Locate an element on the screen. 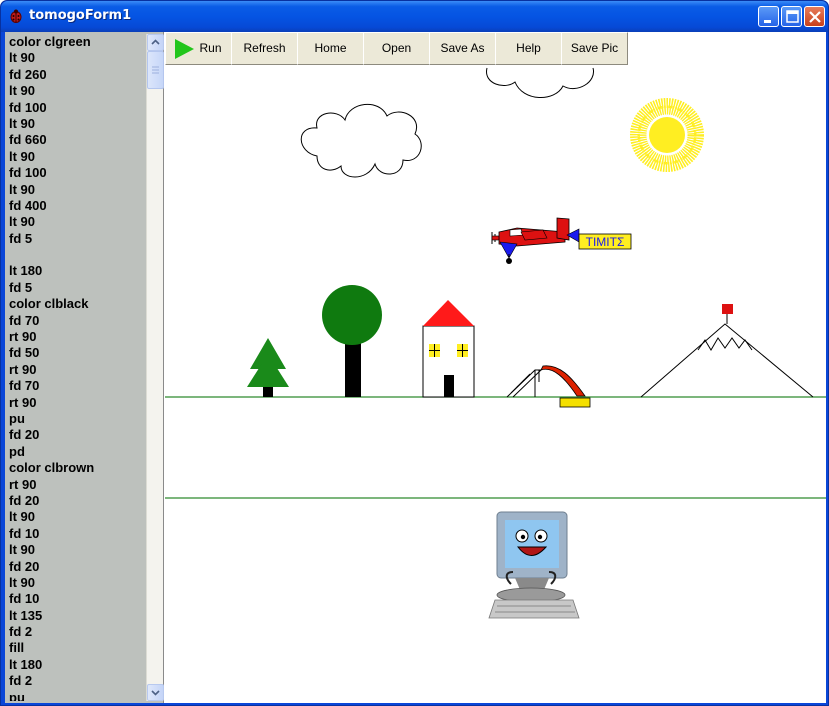  scroll-thumb is located at coordinates (155, 70).